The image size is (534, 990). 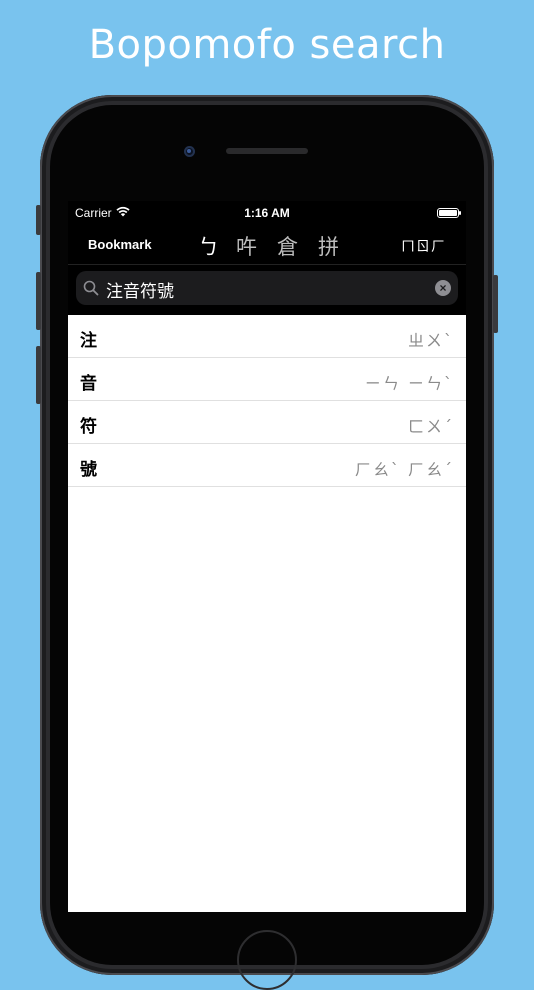 I want to click on bookmark-button: Bookmark, so click(x=120, y=244).